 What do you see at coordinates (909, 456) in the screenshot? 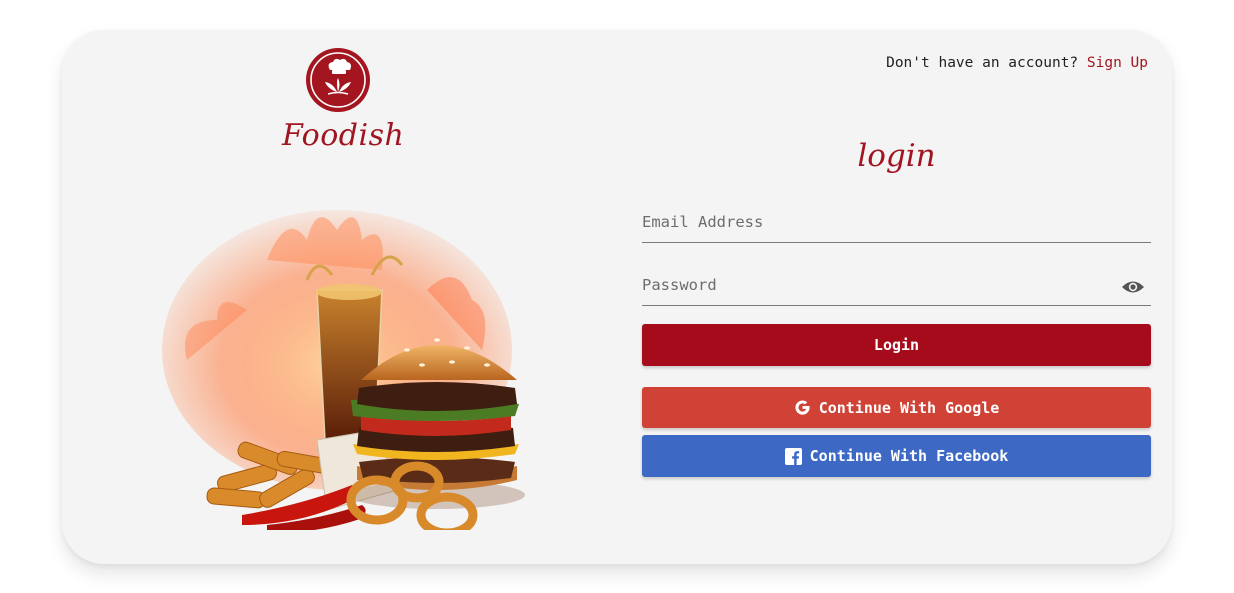
I see `facebook-button-label: Continue With Facebook` at bounding box center [909, 456].